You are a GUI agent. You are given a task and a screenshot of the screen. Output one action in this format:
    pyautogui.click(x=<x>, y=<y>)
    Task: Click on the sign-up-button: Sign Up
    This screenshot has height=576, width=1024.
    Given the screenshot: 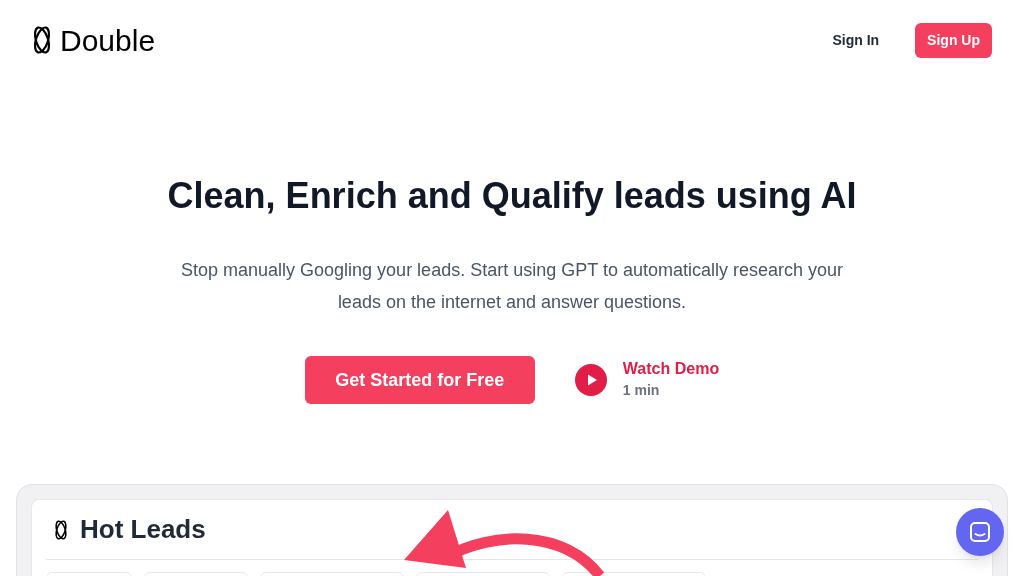 What is the action you would take?
    pyautogui.click(x=953, y=40)
    